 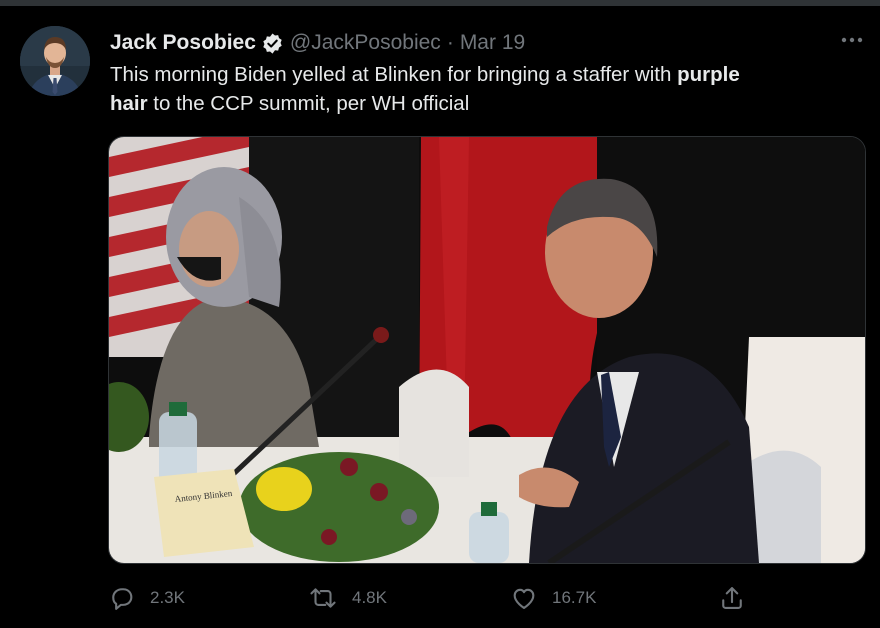 I want to click on reply-icon, so click(x=122, y=599).